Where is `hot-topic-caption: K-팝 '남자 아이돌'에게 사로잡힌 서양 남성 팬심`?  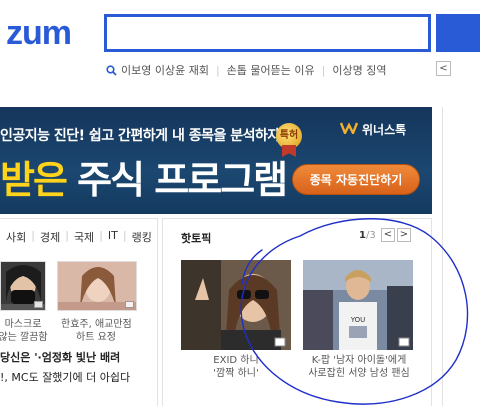 hot-topic-caption: K-팝 '남자 아이돌'에게 사로잡힌 서양 남성 팬심 is located at coordinates (359, 367).